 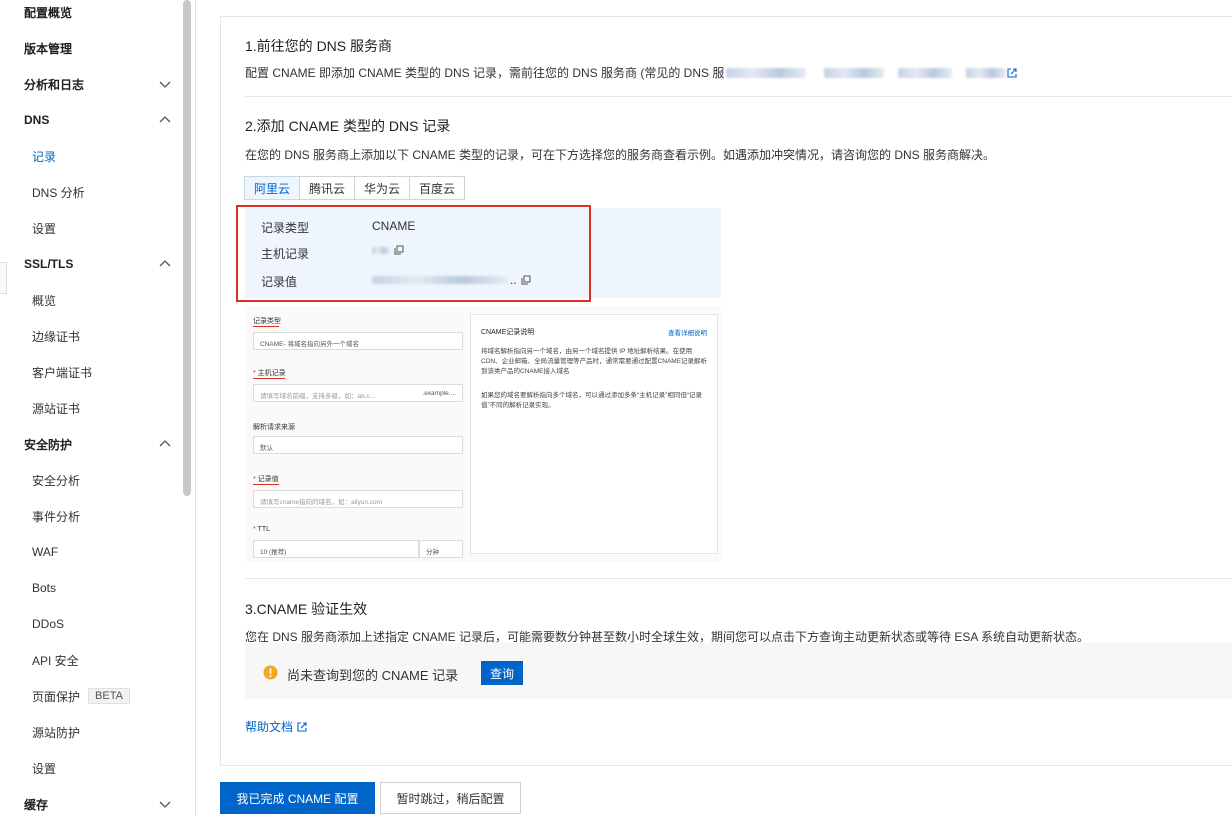 I want to click on tab-tencent: 腾讯云, so click(x=327, y=188).